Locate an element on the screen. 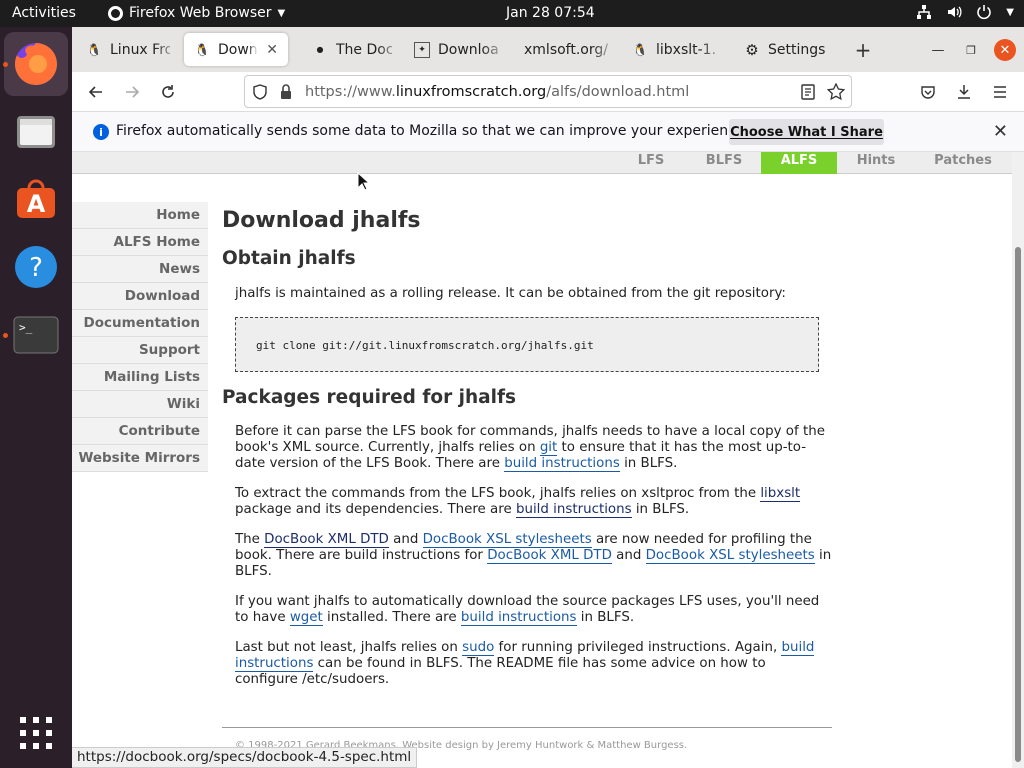 Image resolution: width=1024 pixels, height=768 pixels. dock-show-apps is located at coordinates (36, 733).